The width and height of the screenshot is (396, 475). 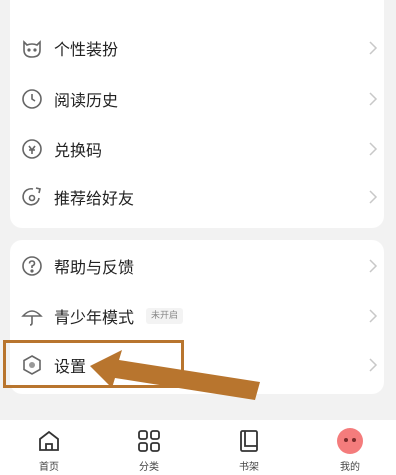 I want to click on grid-icon, so click(x=149, y=441).